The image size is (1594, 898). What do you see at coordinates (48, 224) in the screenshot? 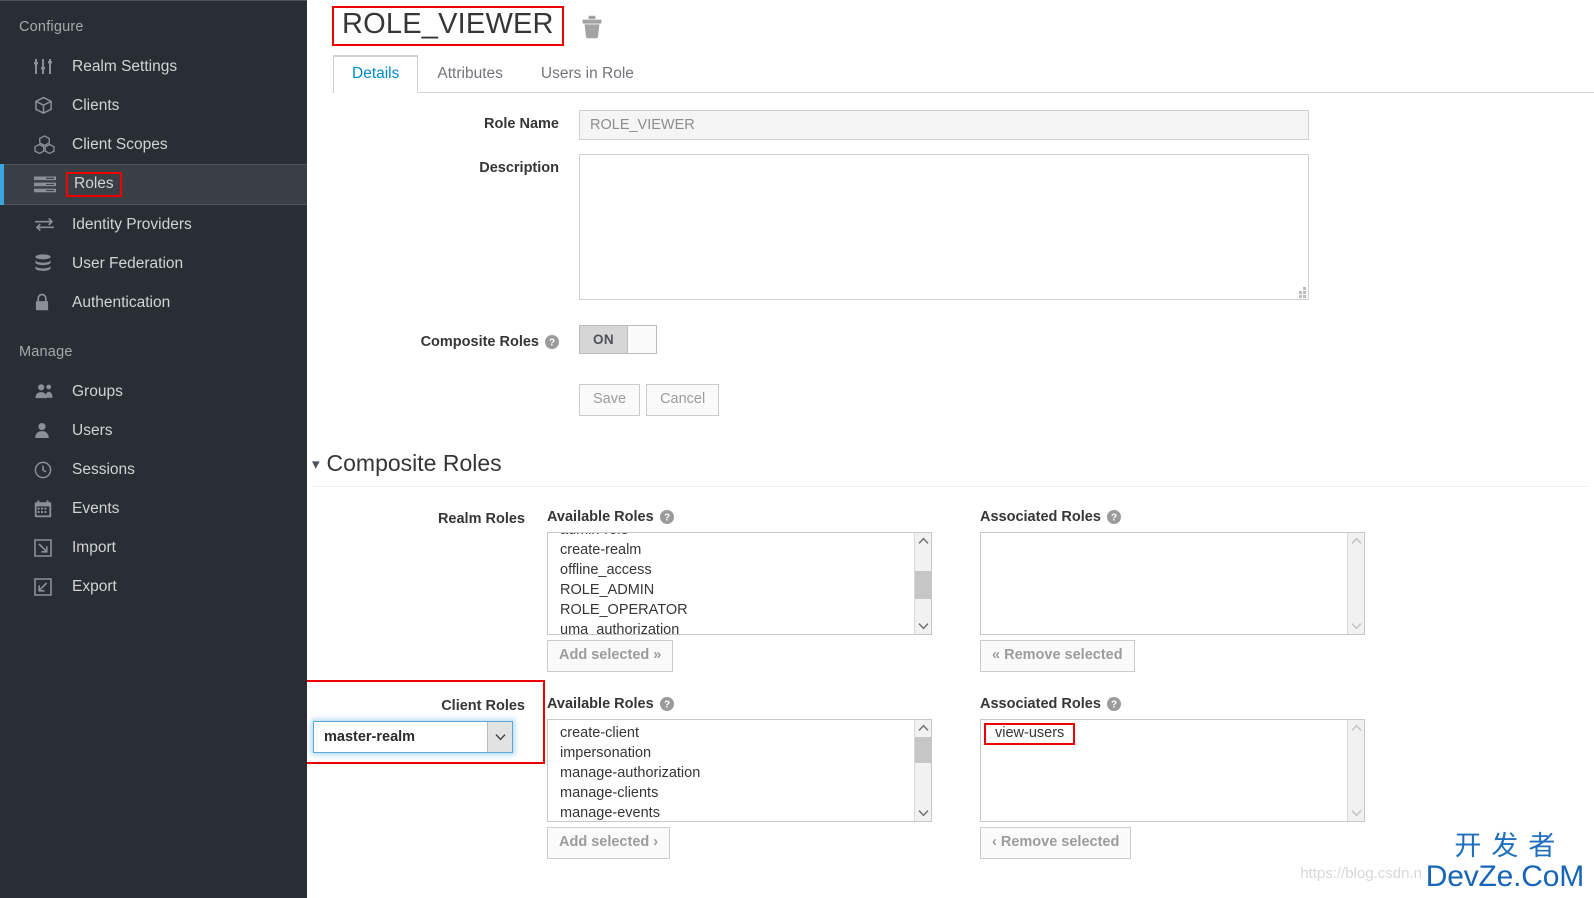
I see `exchange-icon` at bounding box center [48, 224].